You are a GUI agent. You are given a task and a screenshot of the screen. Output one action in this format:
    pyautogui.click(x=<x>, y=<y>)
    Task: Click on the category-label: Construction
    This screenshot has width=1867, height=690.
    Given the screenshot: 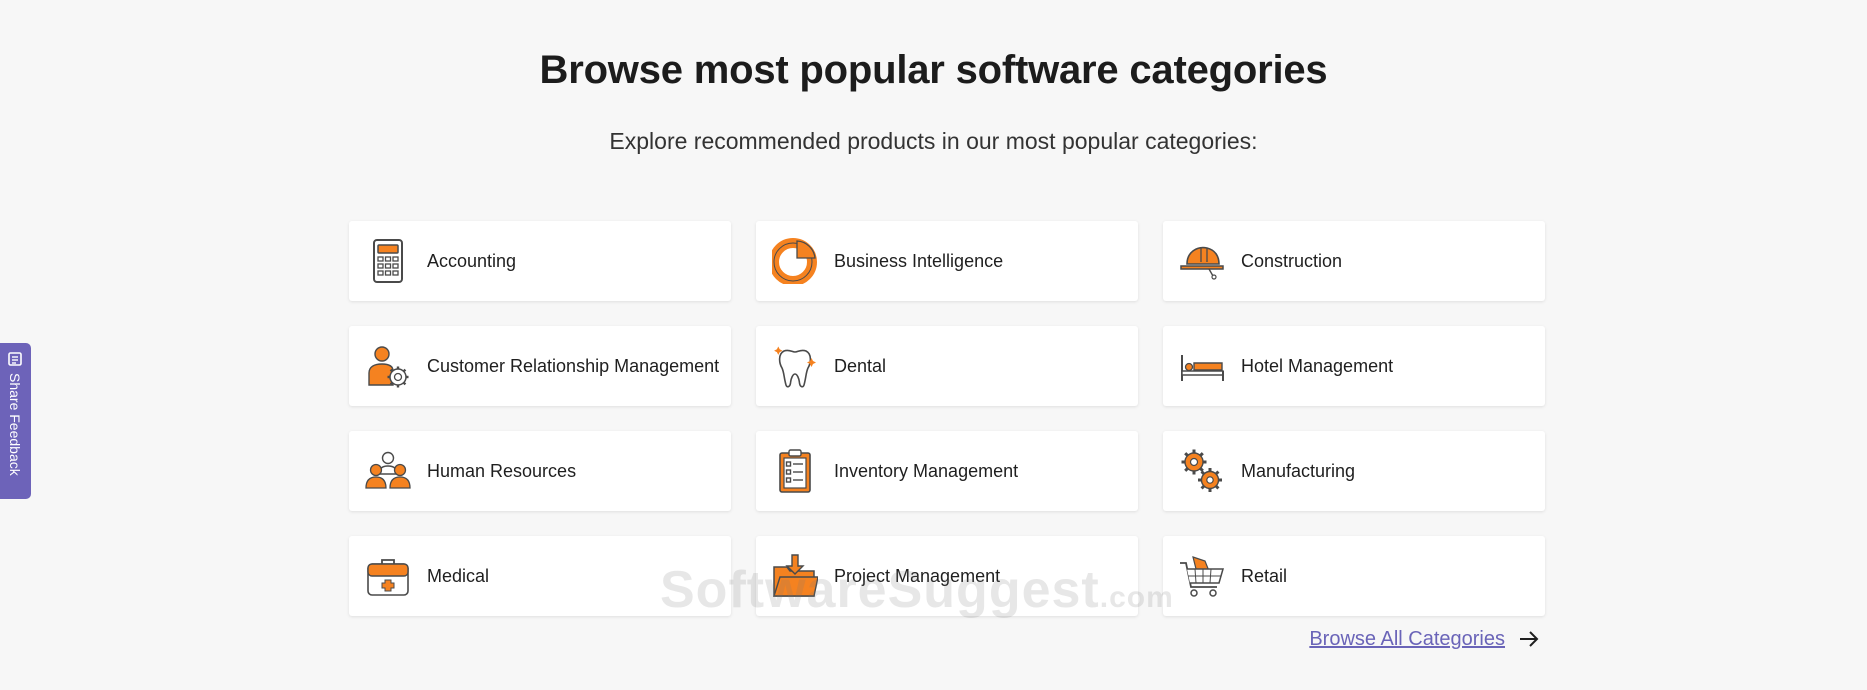 What is the action you would take?
    pyautogui.click(x=1292, y=260)
    